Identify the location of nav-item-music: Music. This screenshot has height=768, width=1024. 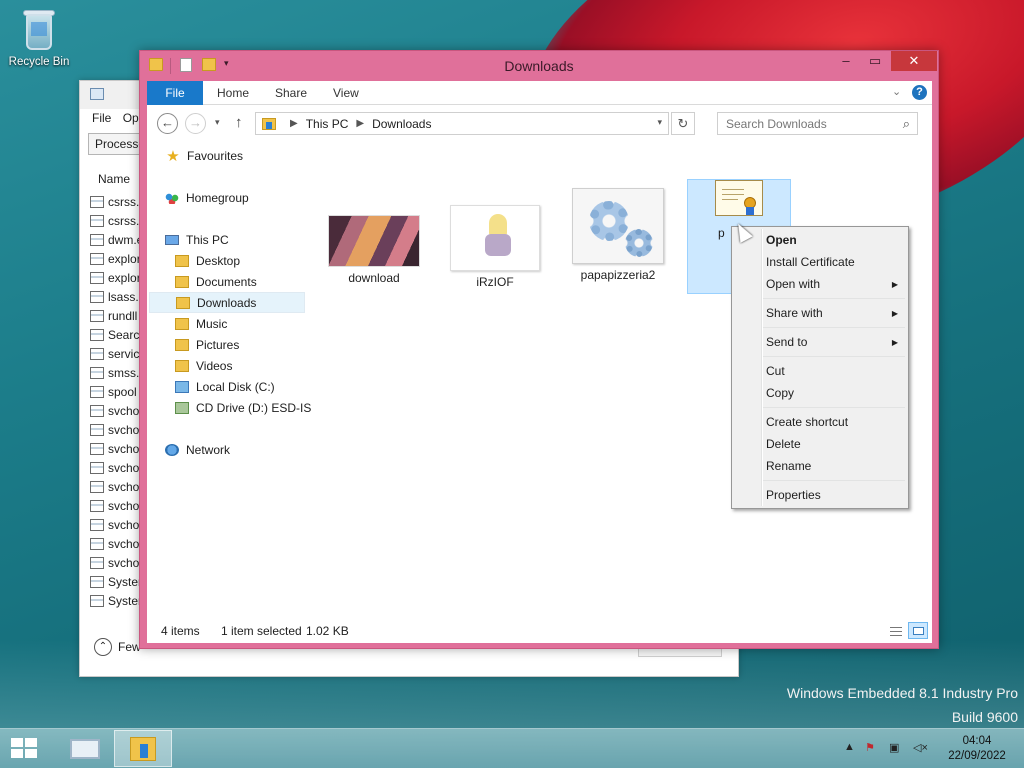
(201, 323).